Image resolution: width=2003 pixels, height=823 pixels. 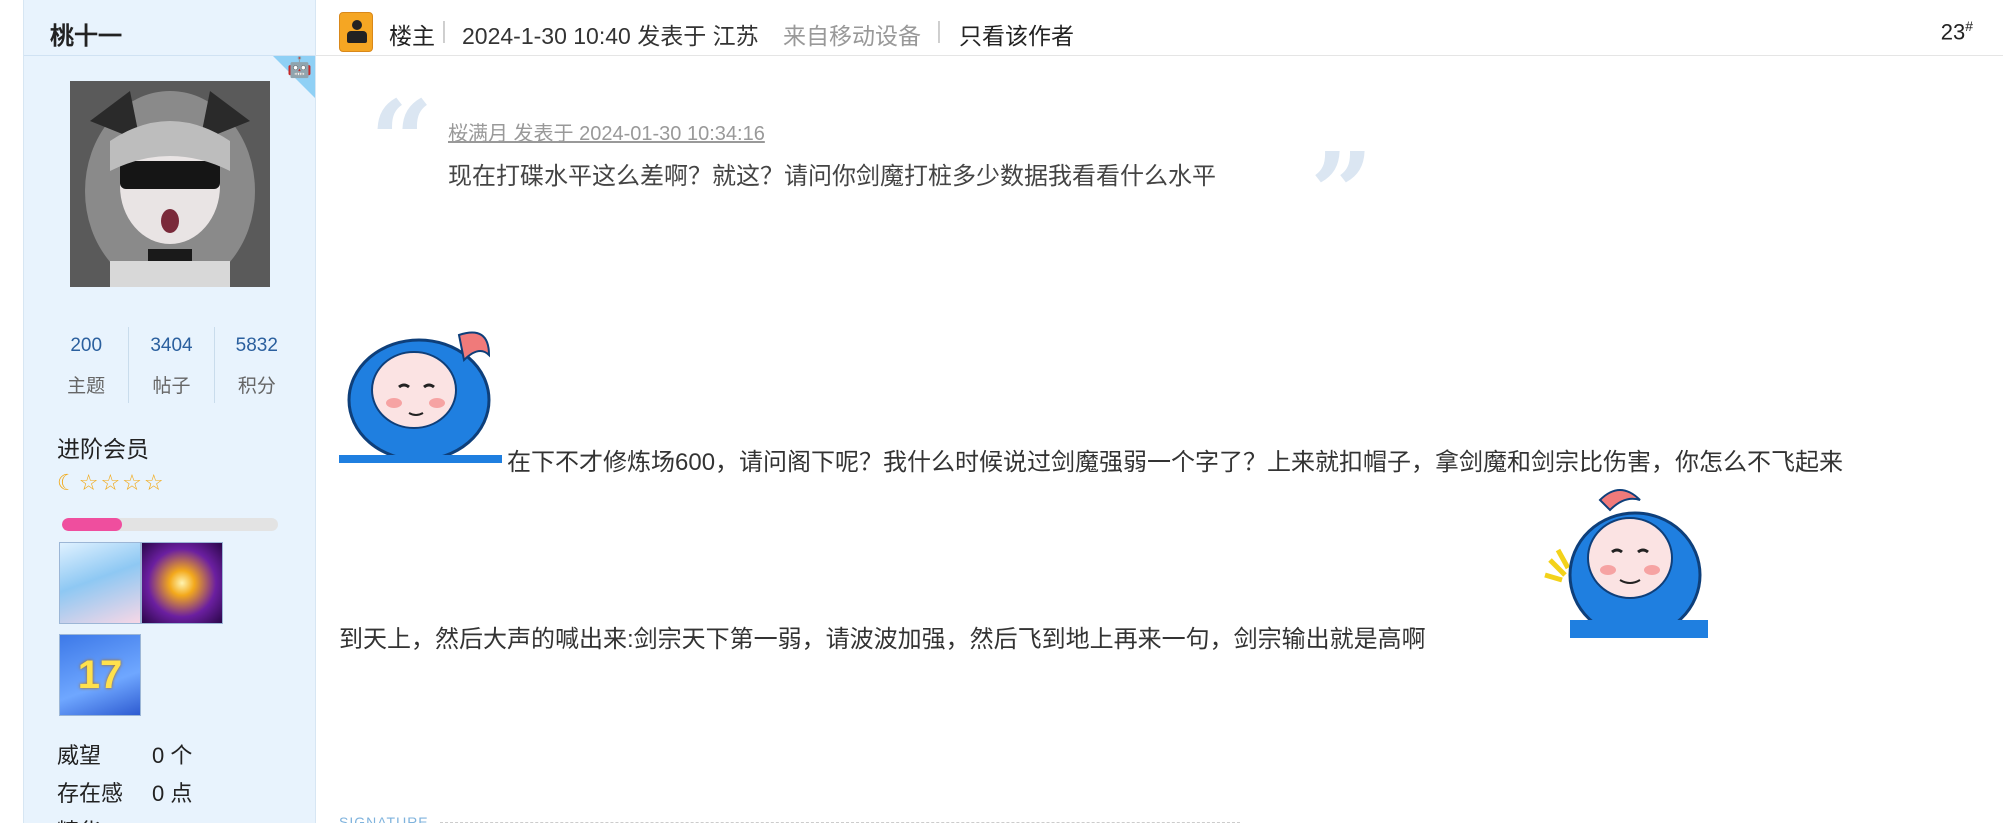 I want to click on info-value: 0, so click(x=158, y=821).